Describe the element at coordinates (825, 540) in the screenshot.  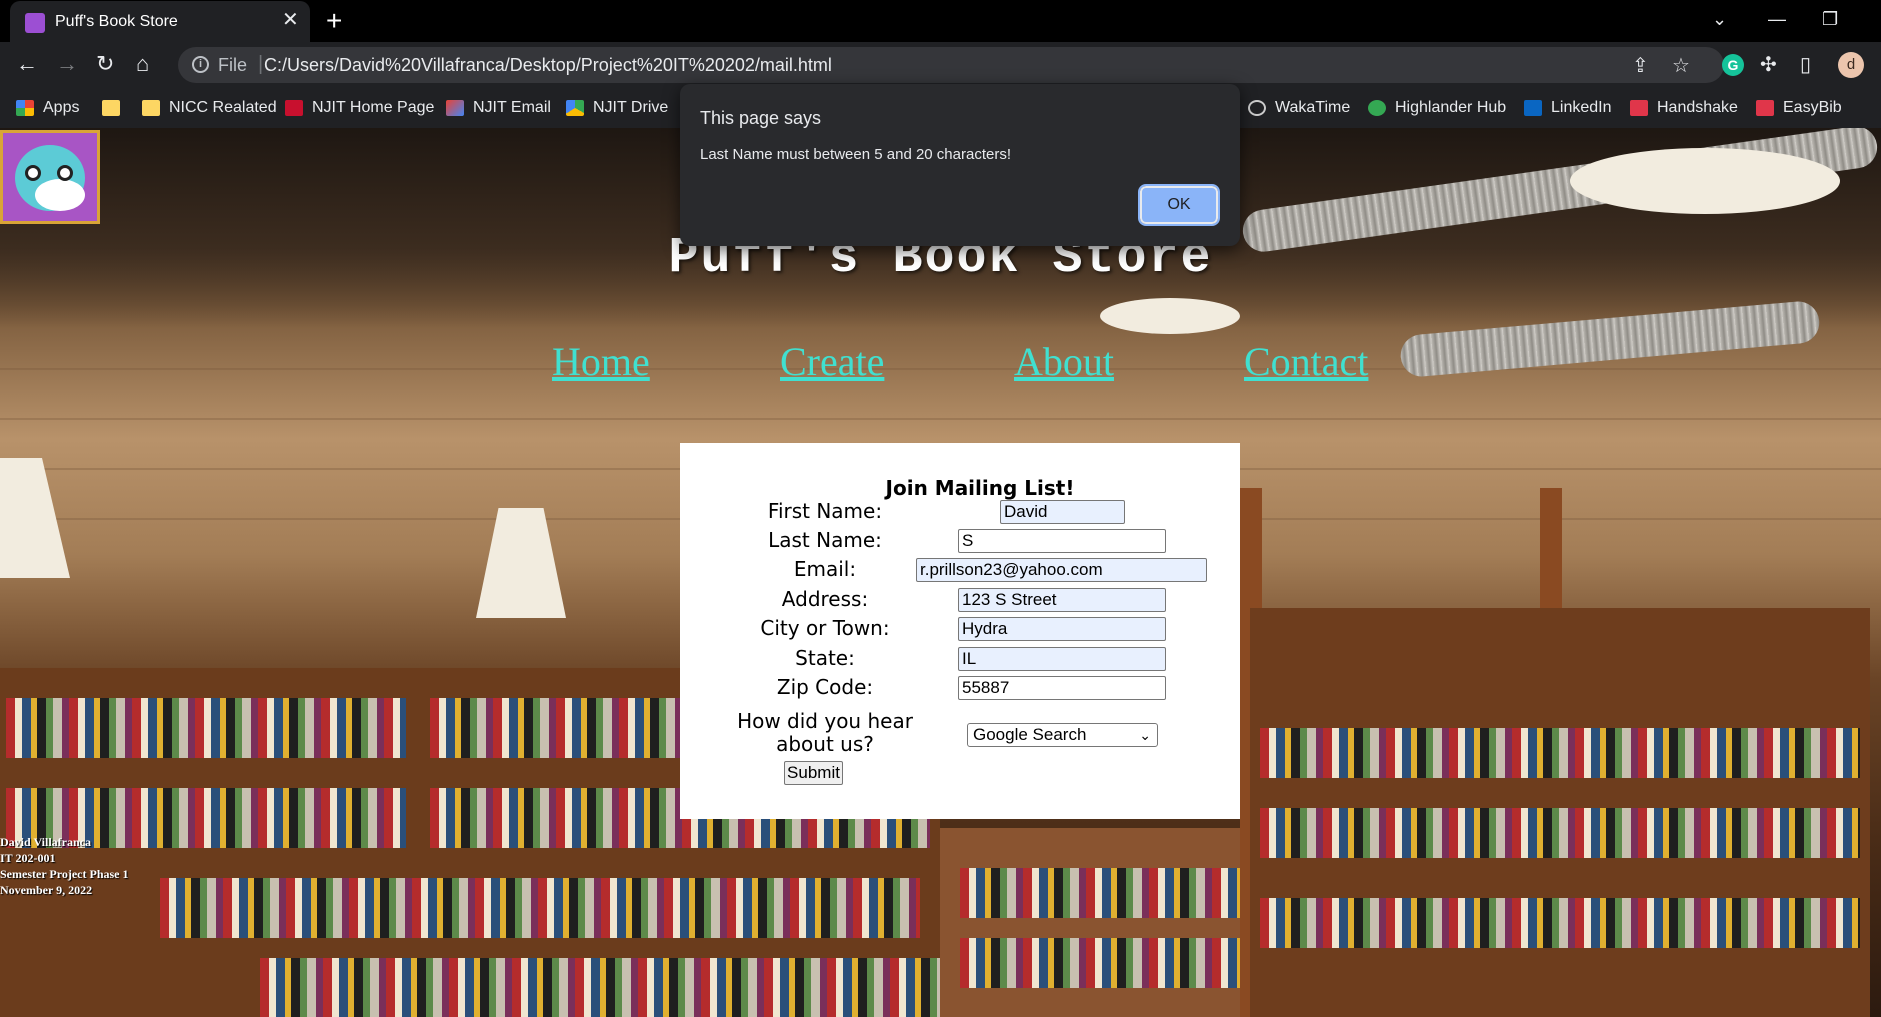
I see `last-name-label: Last Name:` at that location.